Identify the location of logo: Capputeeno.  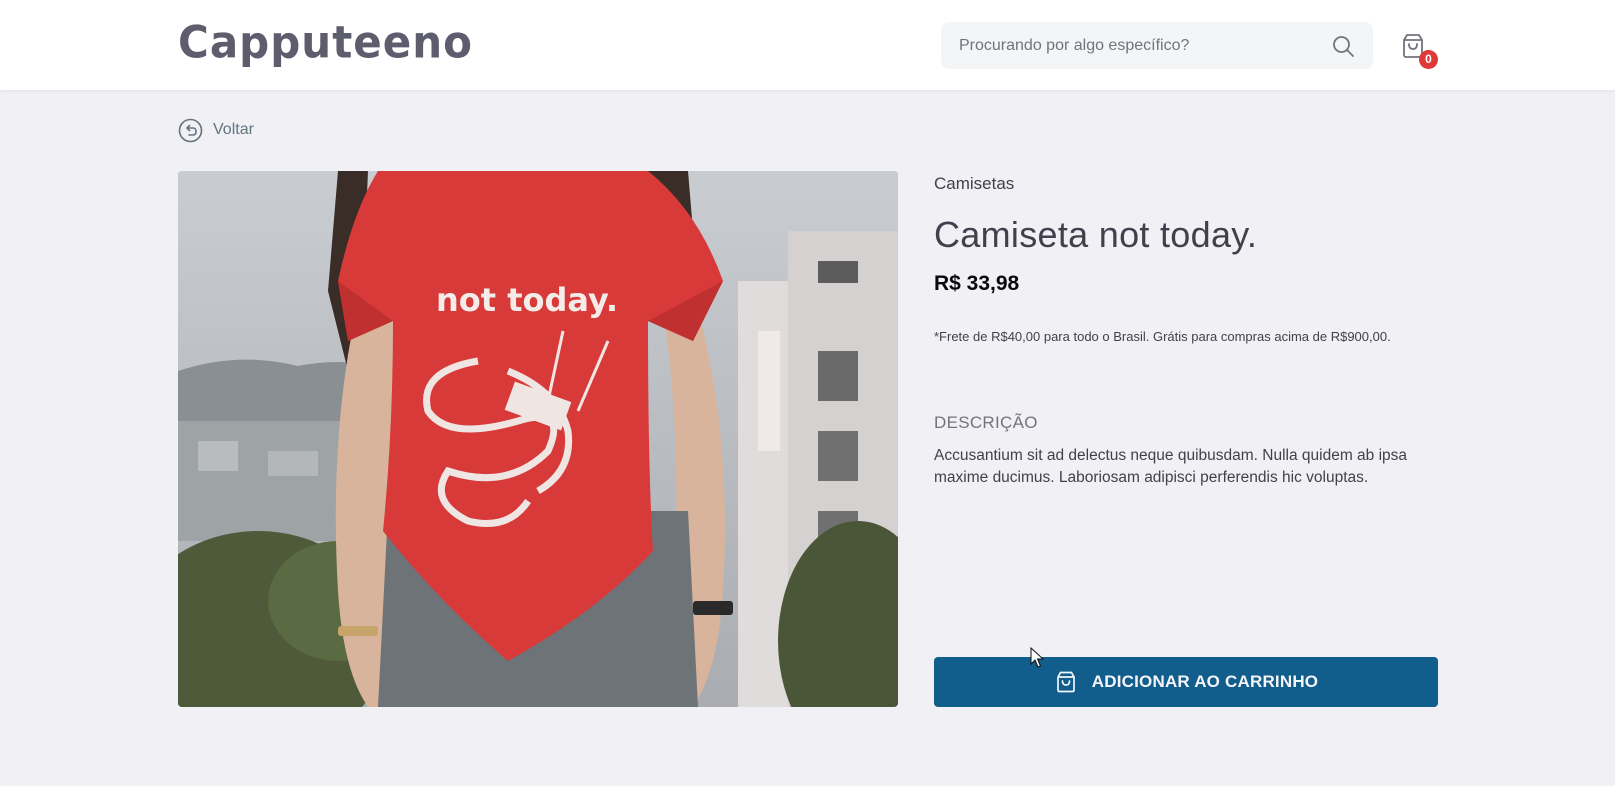
(325, 42).